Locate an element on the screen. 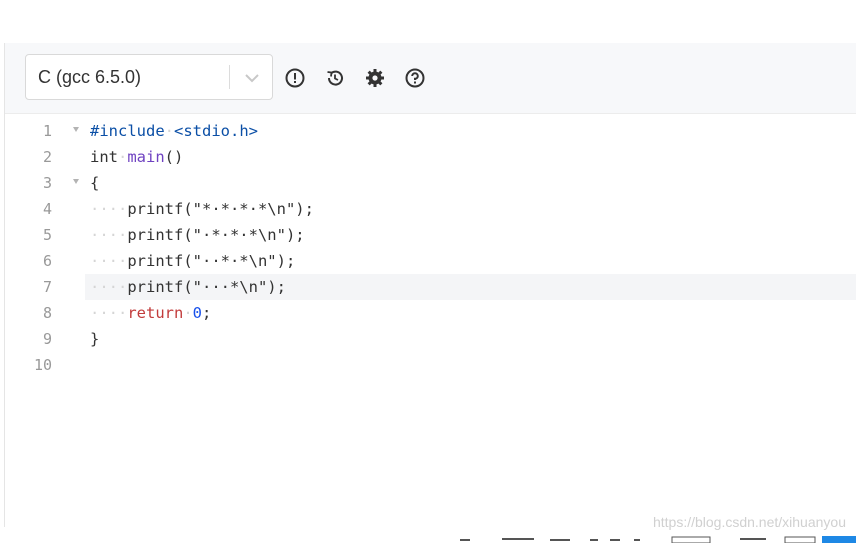  type-keyword: int is located at coordinates (104, 157).